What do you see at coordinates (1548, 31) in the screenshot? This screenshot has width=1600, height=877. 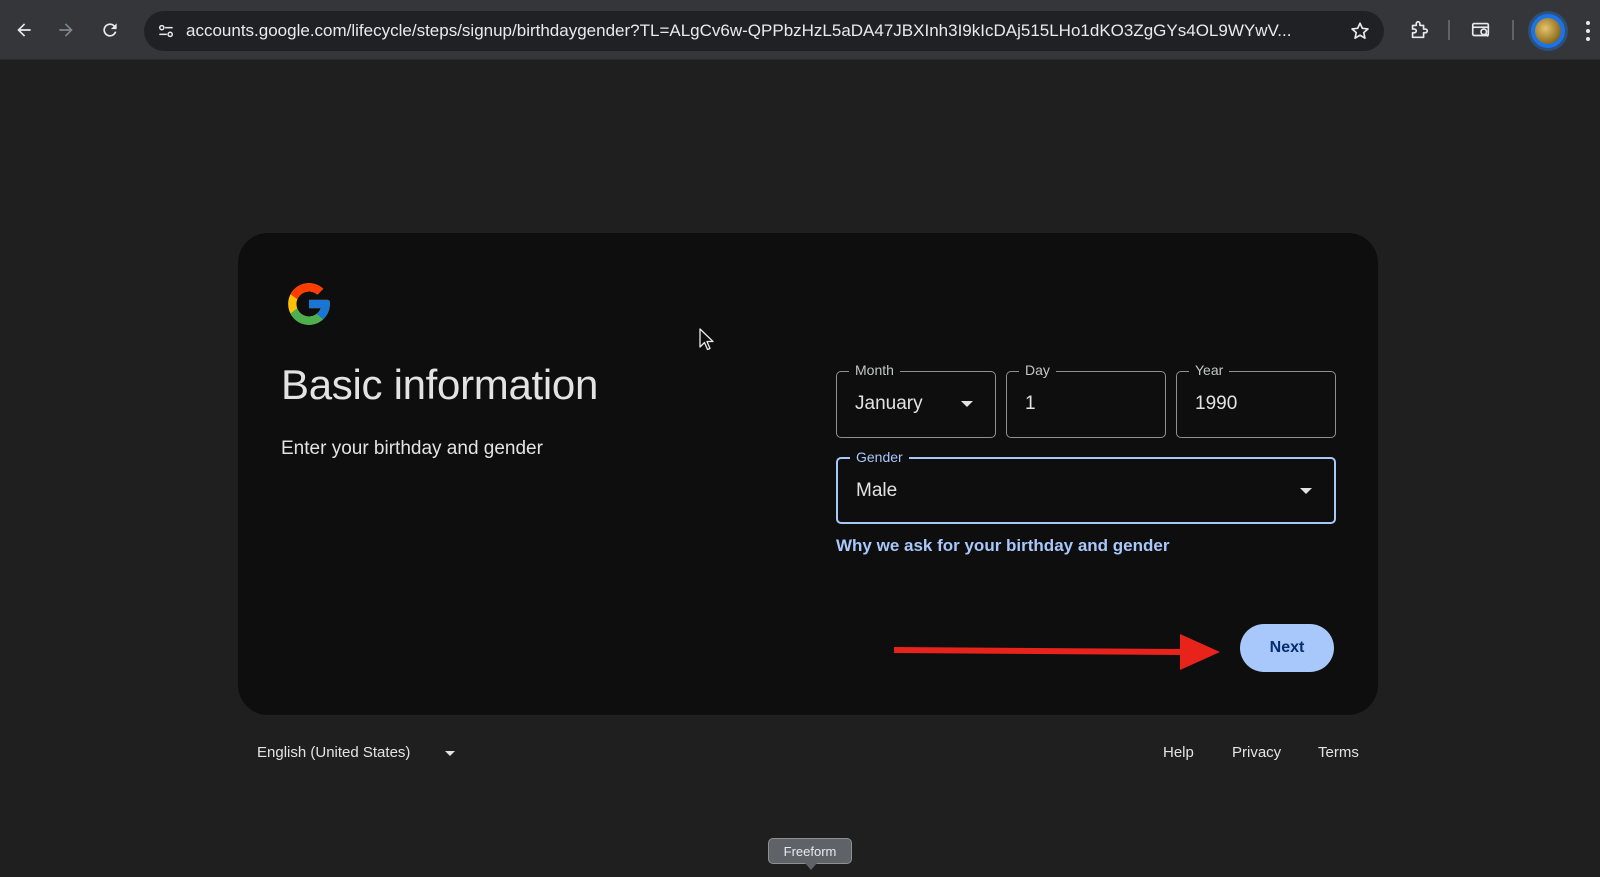 I see `profile-avatar` at bounding box center [1548, 31].